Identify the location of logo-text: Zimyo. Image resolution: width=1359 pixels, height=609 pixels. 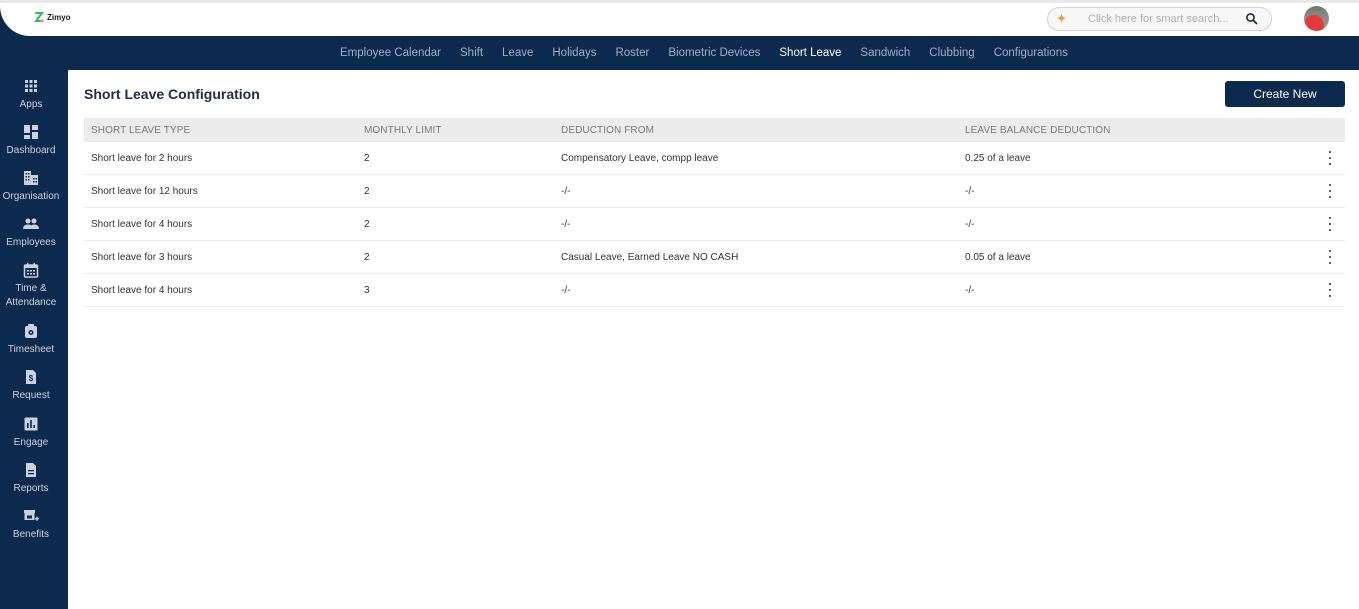
(59, 17).